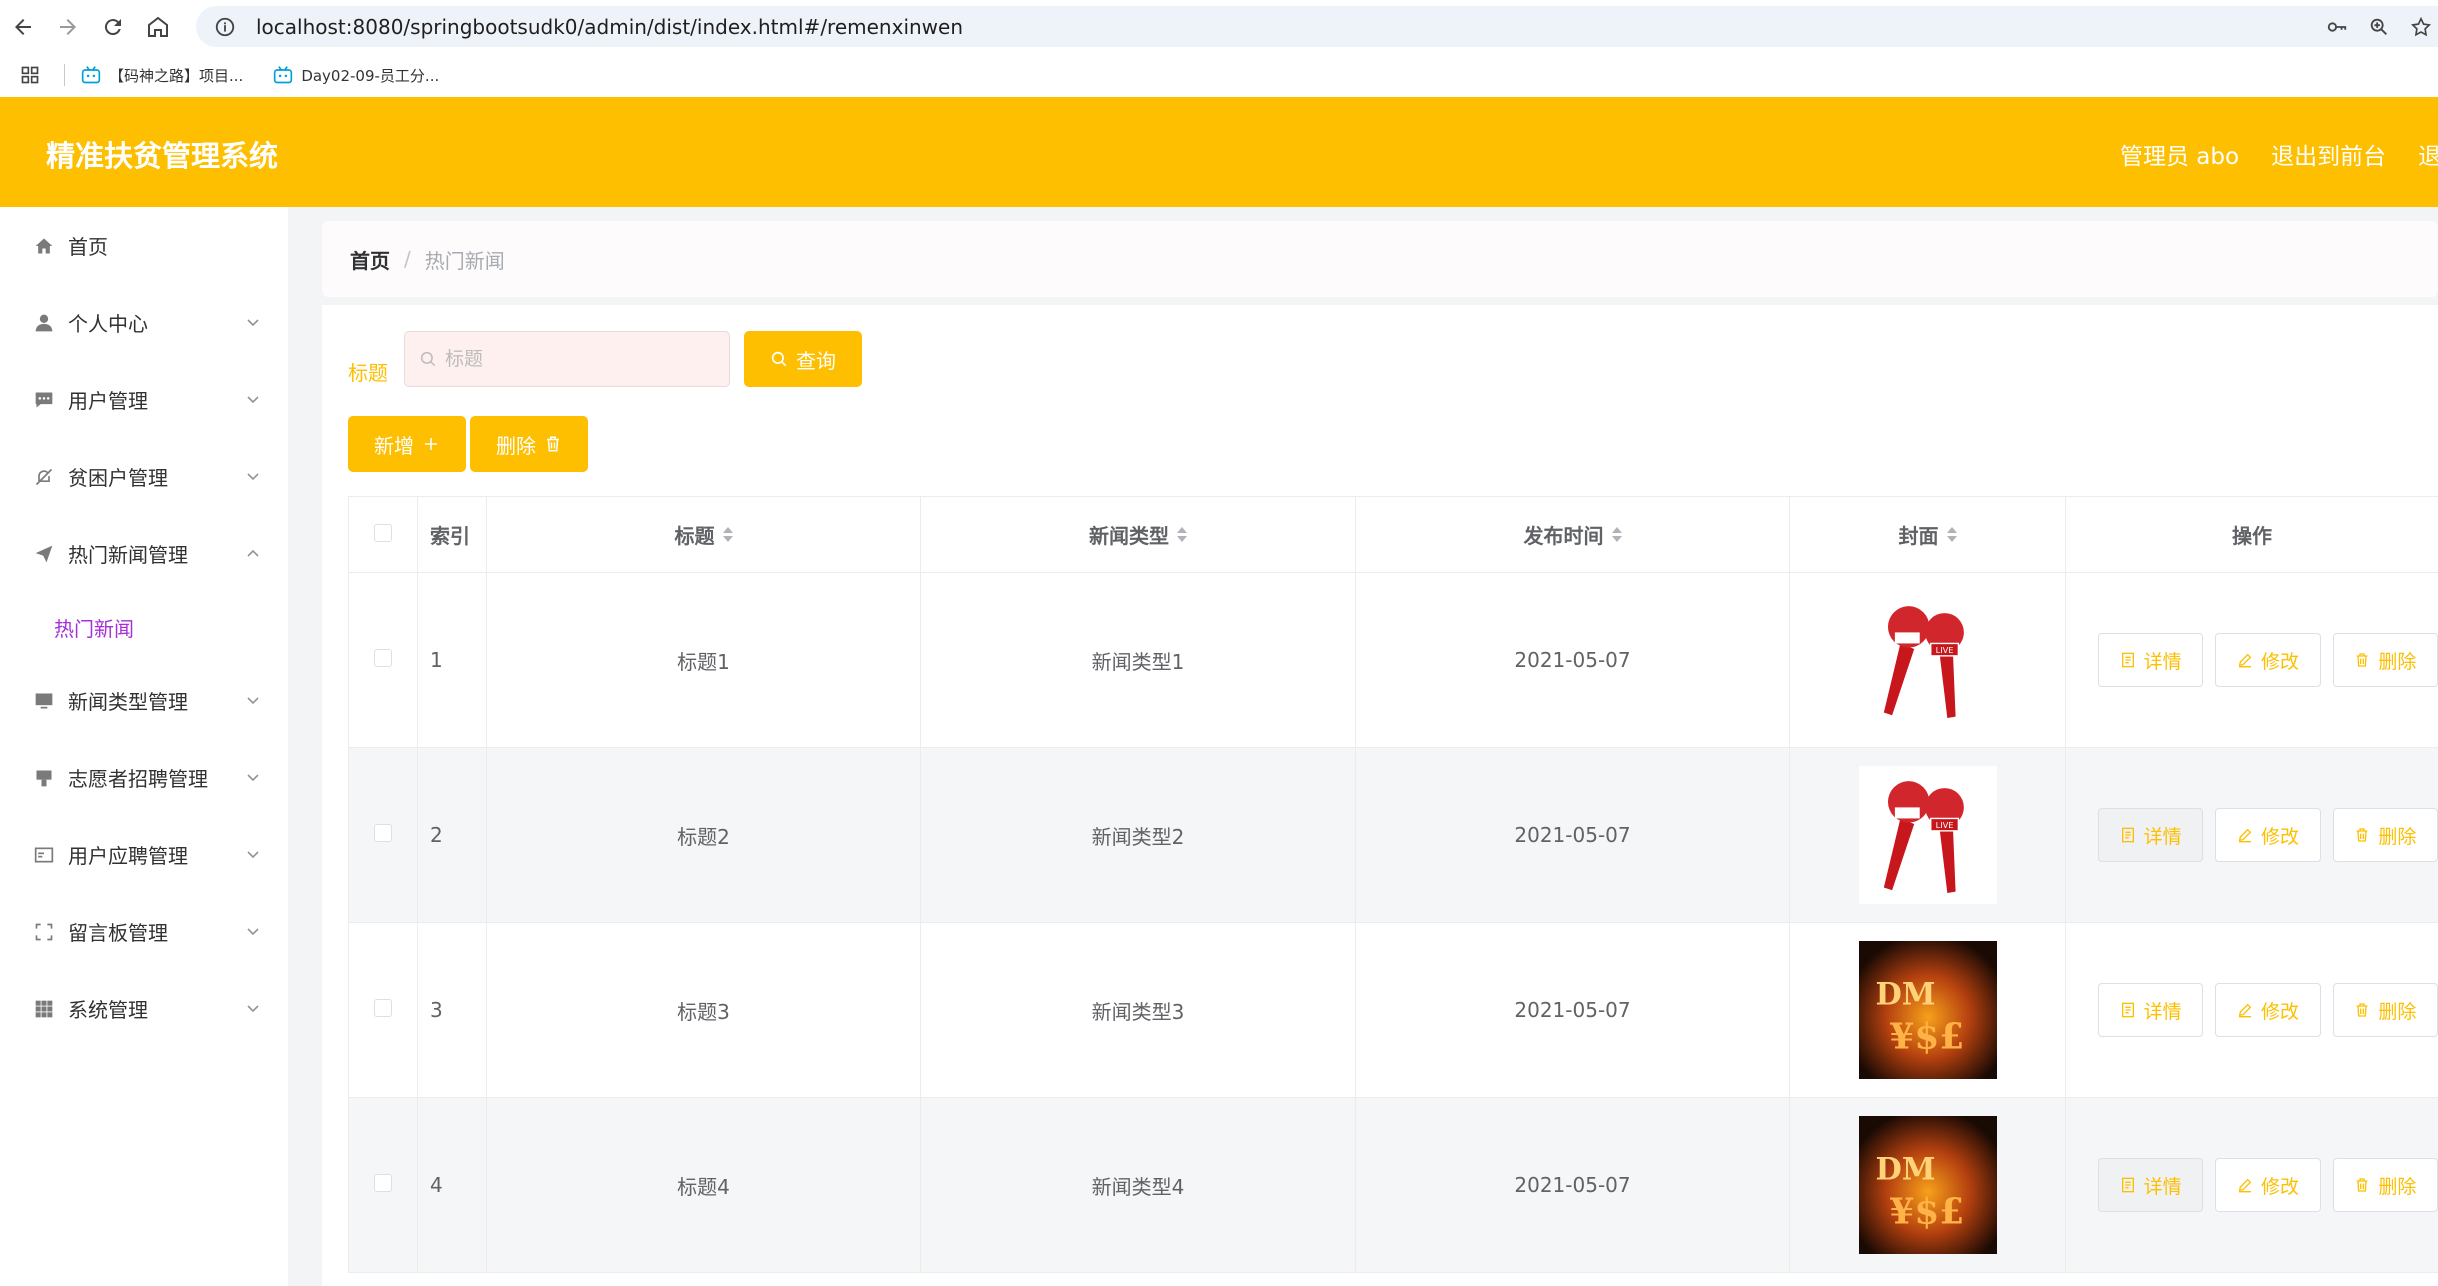 The width and height of the screenshot is (2438, 1286). Describe the element at coordinates (44, 778) in the screenshot. I see `printer-icon` at that location.